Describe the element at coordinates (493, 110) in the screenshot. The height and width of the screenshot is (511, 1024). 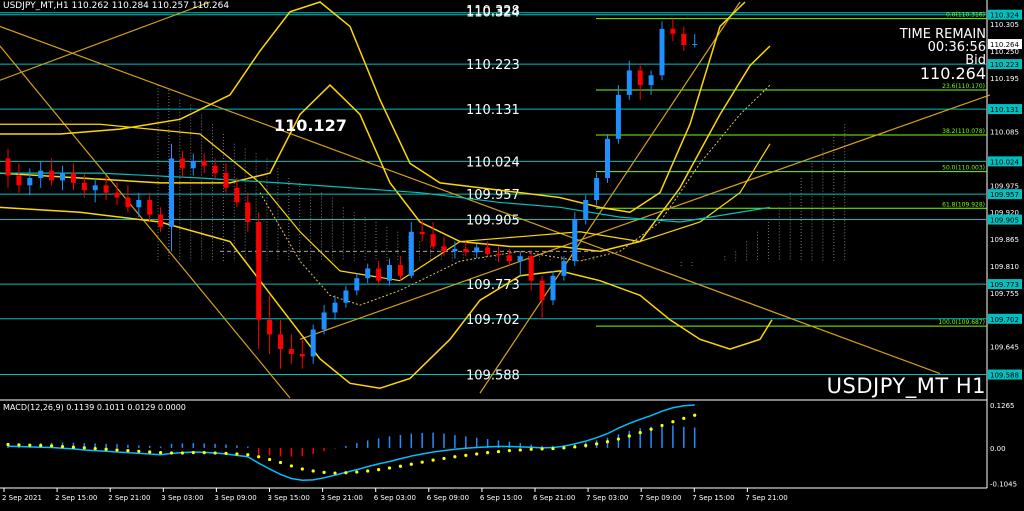
I see `level-text: 110.131` at that location.